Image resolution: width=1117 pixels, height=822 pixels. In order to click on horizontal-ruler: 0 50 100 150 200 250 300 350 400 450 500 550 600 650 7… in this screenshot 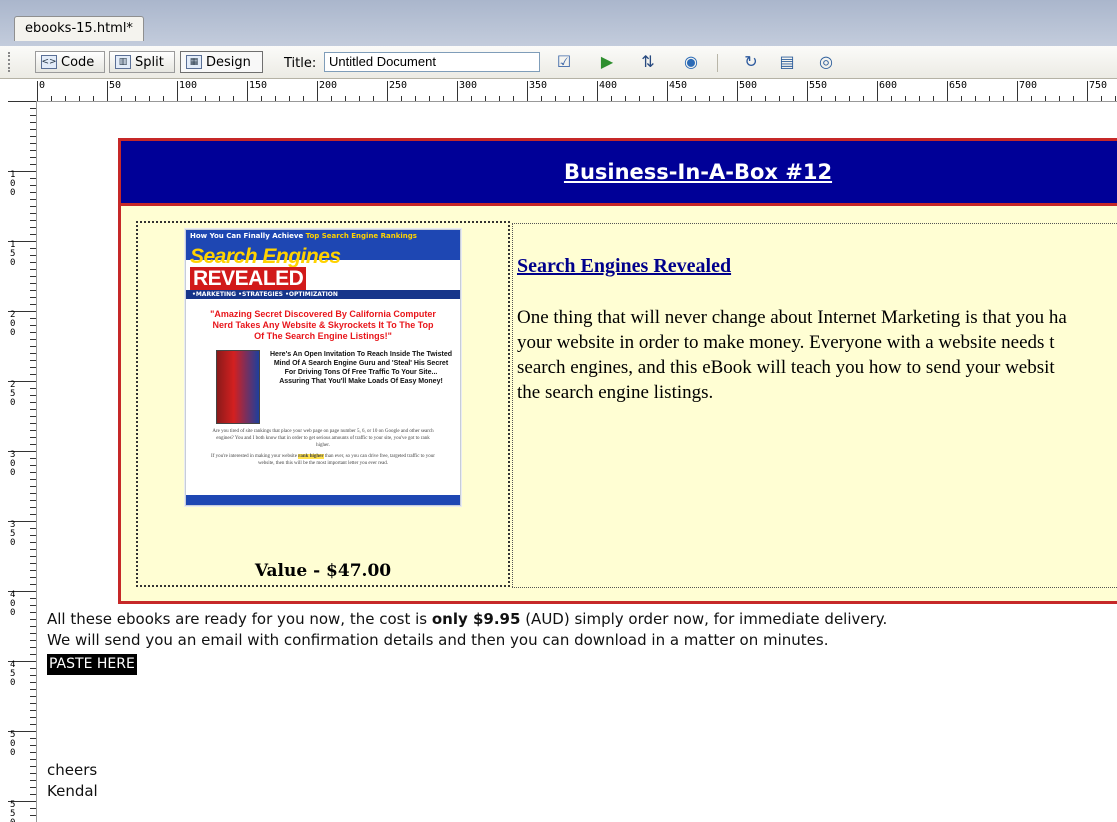, I will do `click(576, 90)`.